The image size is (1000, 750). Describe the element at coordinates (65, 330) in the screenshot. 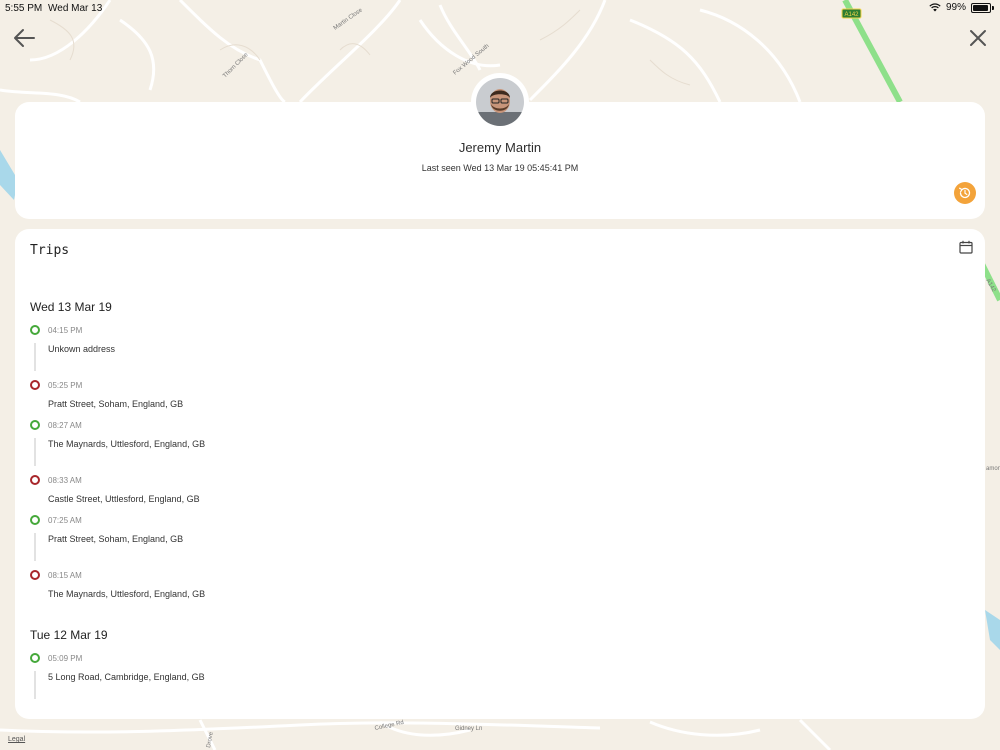

I see `stop-time: 04:15 PM` at that location.